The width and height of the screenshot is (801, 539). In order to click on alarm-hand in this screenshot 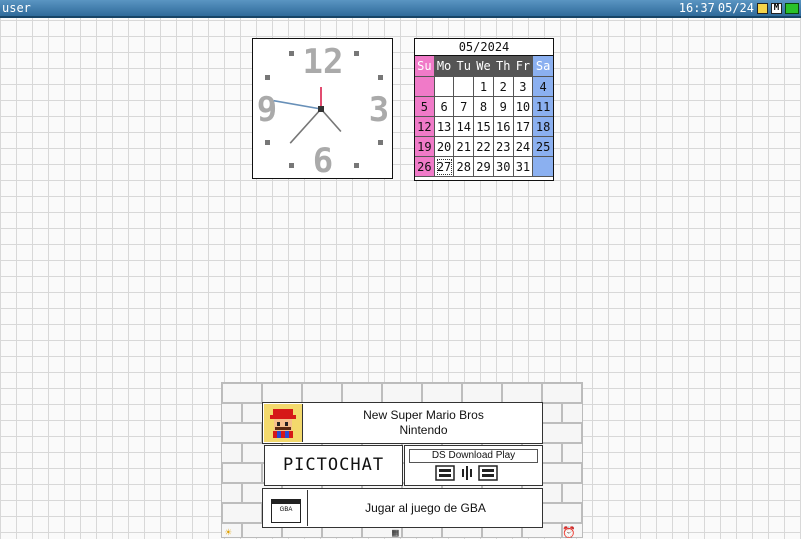, I will do `click(297, 104)`.